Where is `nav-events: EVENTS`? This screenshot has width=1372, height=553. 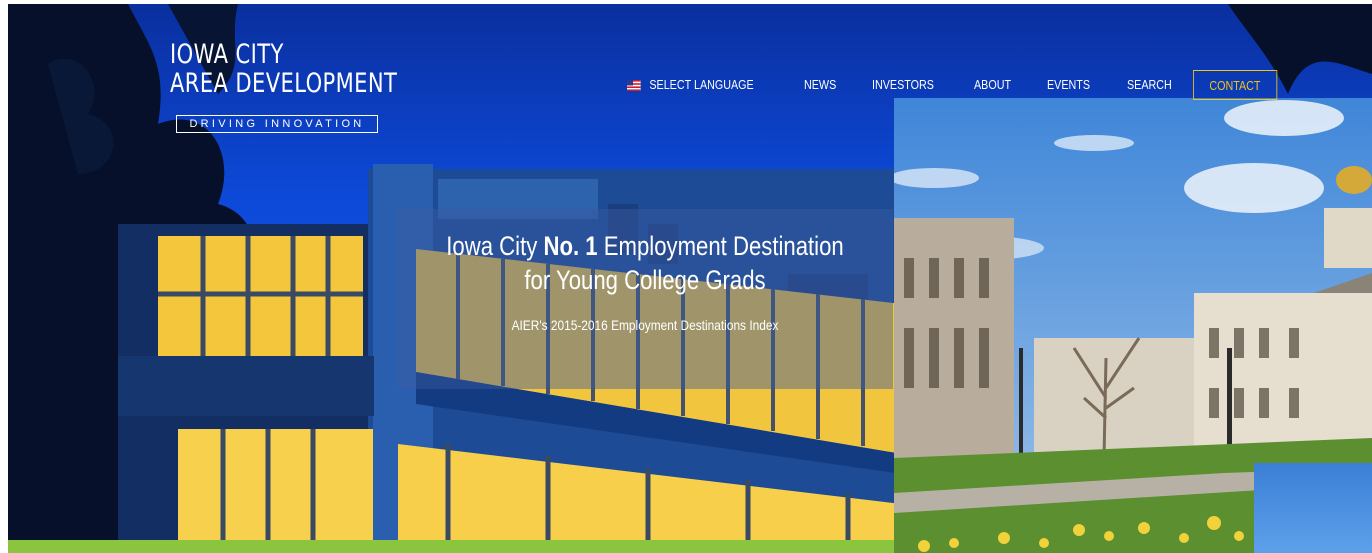 nav-events: EVENTS is located at coordinates (1068, 85).